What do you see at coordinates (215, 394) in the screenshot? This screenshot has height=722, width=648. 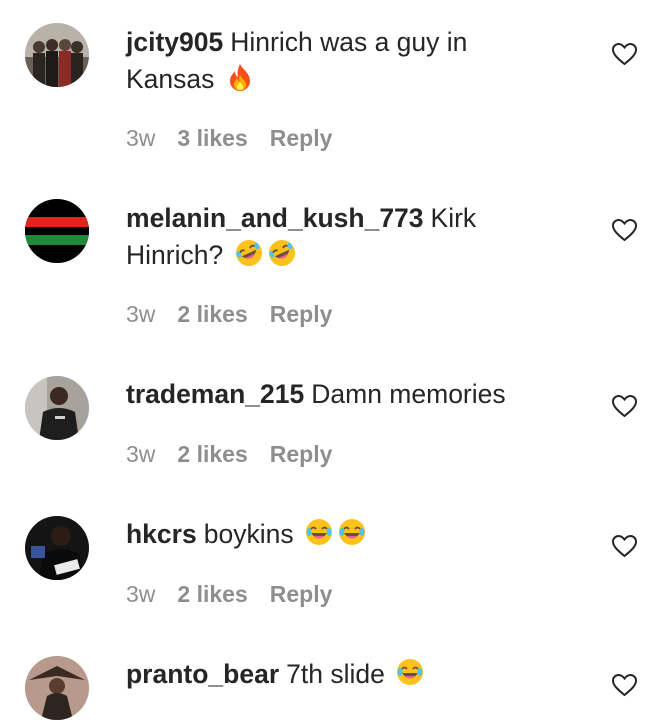 I see `username-link: trademan_215` at bounding box center [215, 394].